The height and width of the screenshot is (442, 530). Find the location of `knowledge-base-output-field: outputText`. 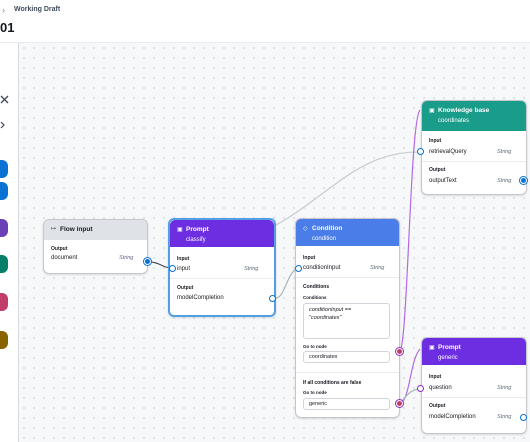

knowledge-base-output-field: outputText is located at coordinates (443, 181).